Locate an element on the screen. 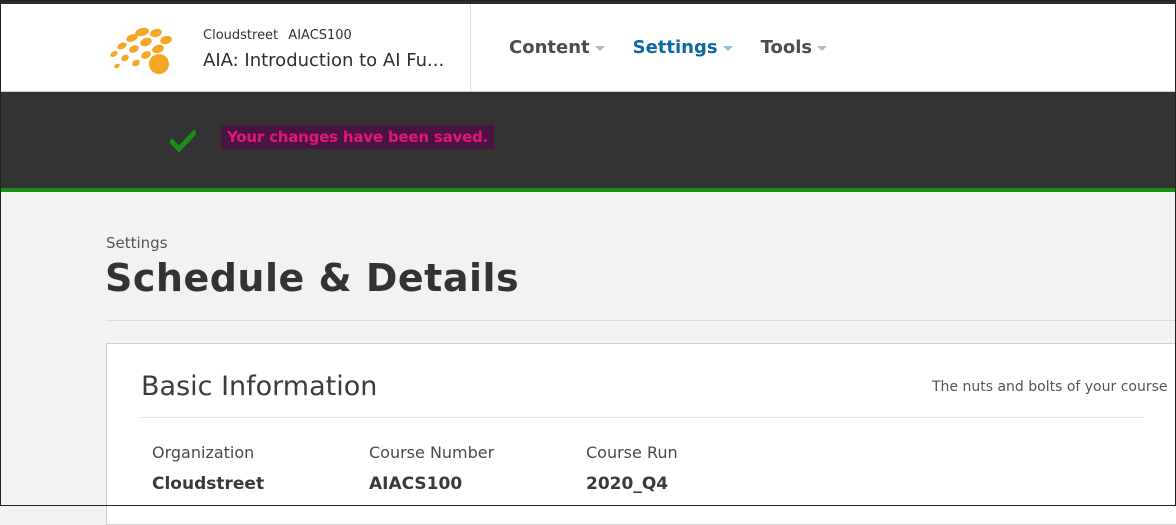 The height and width of the screenshot is (525, 1176). field-value: Cloudstreet is located at coordinates (208, 484).